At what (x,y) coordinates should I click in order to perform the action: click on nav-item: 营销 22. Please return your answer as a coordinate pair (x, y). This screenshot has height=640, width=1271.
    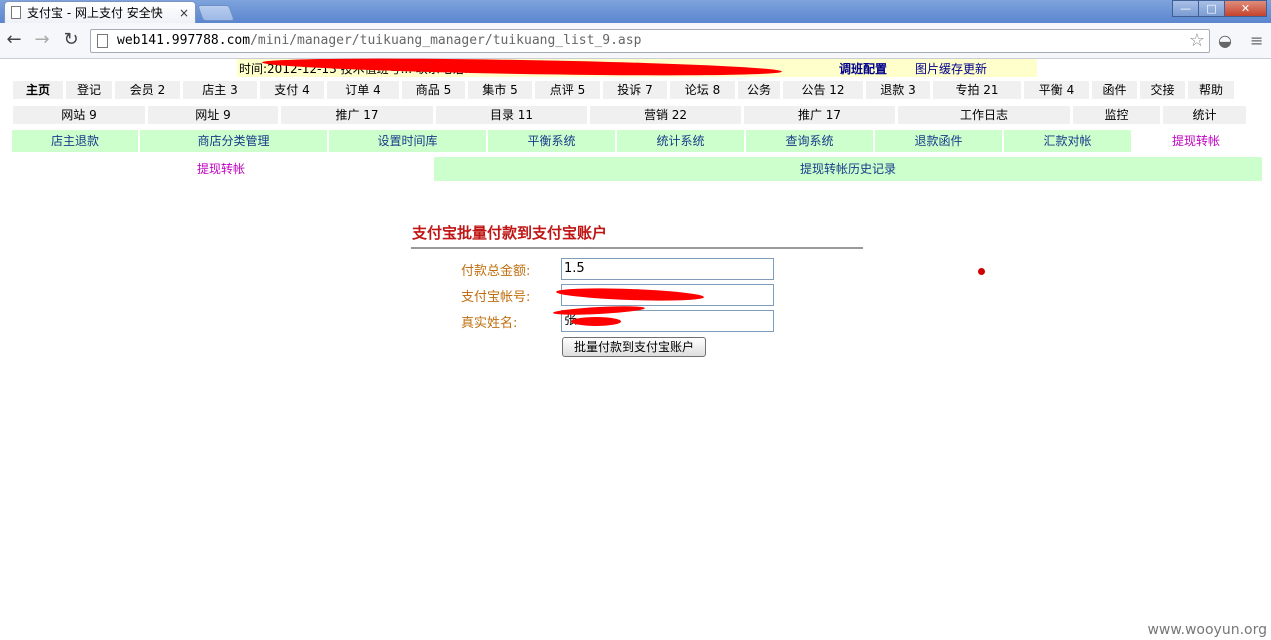
    Looking at the image, I should click on (665, 115).